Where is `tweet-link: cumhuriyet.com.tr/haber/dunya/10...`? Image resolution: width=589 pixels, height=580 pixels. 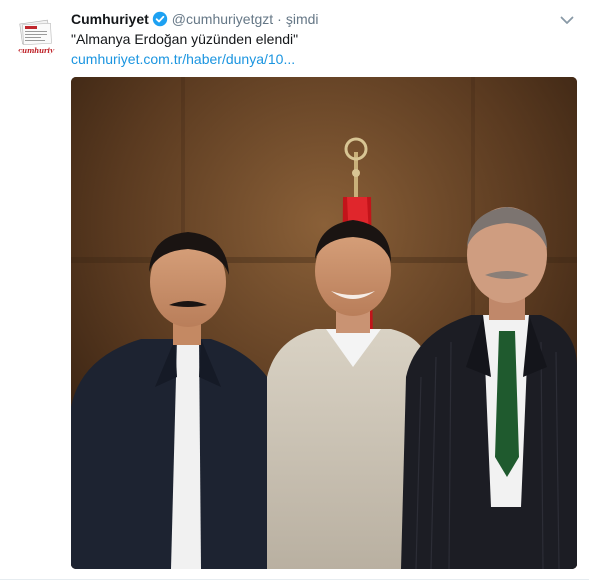 tweet-link: cumhuriyet.com.tr/haber/dunya/10... is located at coordinates (183, 59).